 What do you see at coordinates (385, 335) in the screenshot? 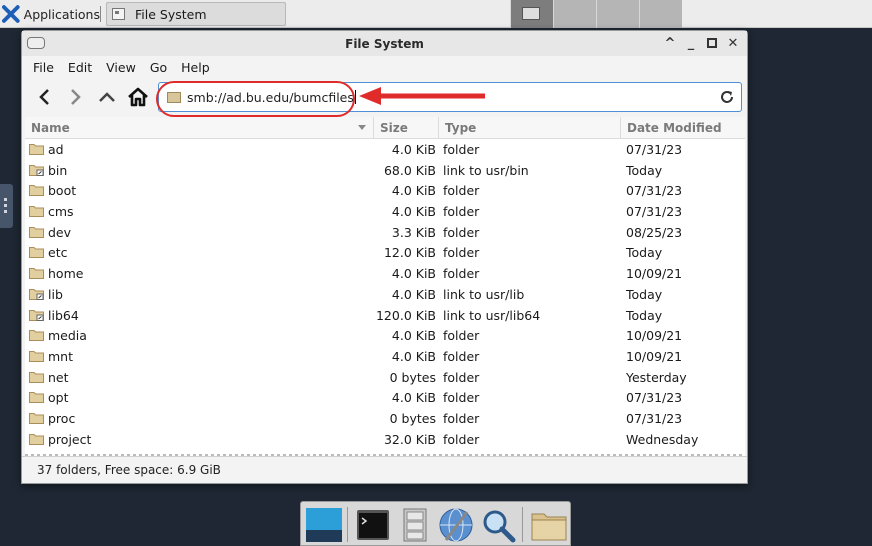
I see `file-row: media 4.0 KiB folder 10/09/21` at bounding box center [385, 335].